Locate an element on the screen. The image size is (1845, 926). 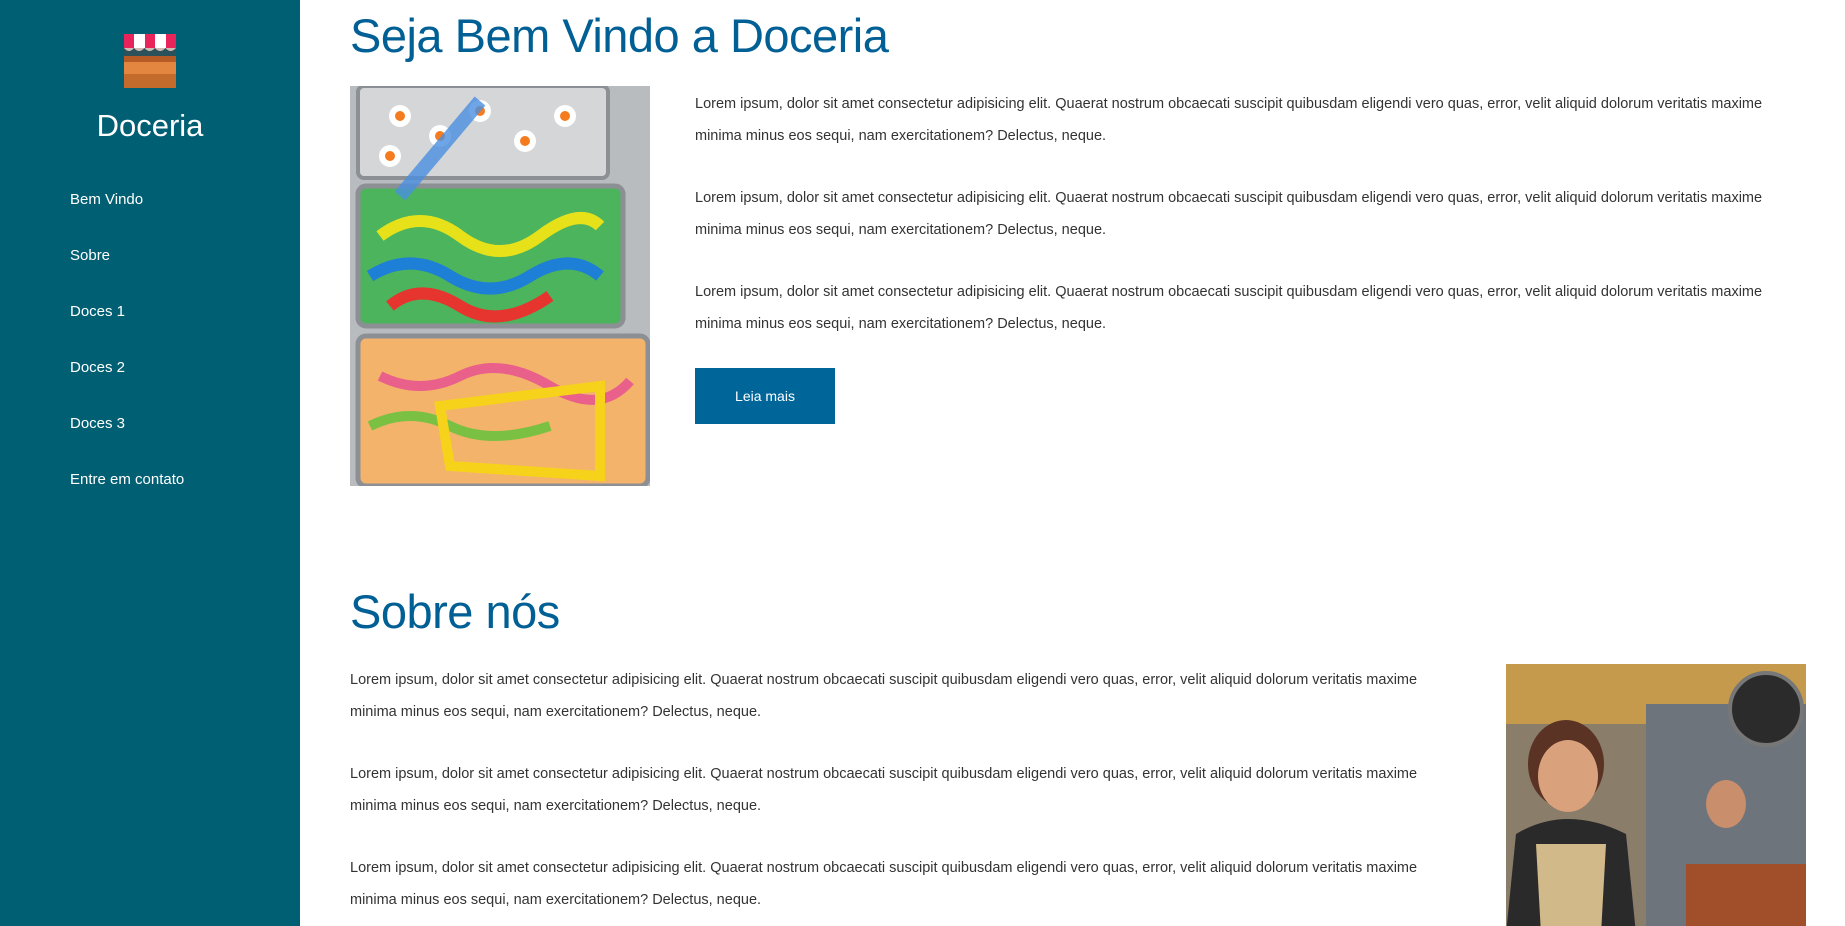
candy-bins-image is located at coordinates (500, 286).